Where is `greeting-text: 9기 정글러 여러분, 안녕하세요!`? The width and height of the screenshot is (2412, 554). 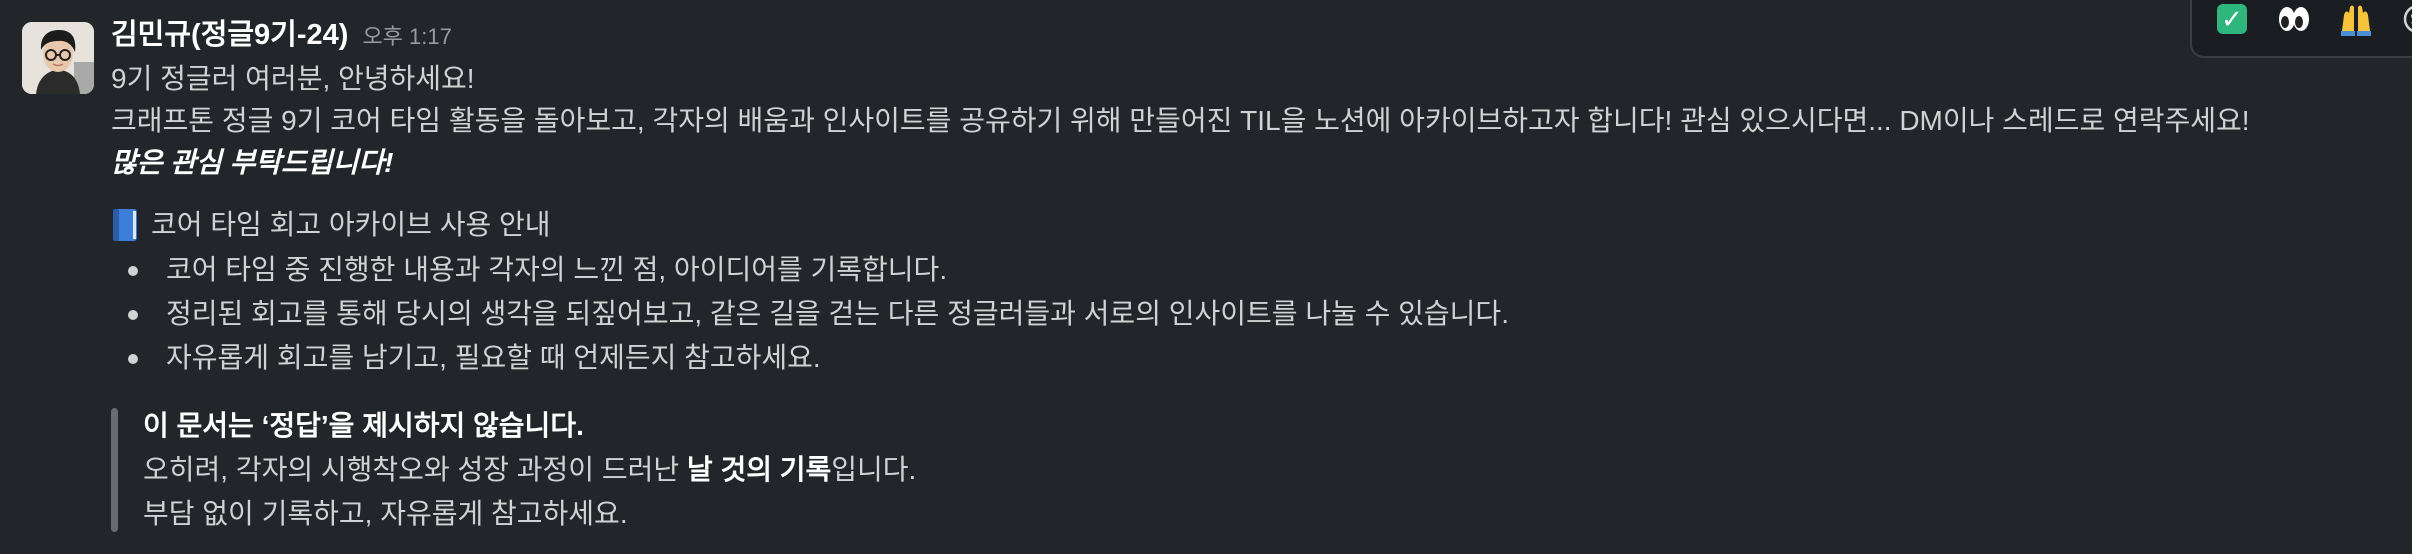 greeting-text: 9기 정글러 여러분, 안녕하세요! is located at coordinates (293, 78).